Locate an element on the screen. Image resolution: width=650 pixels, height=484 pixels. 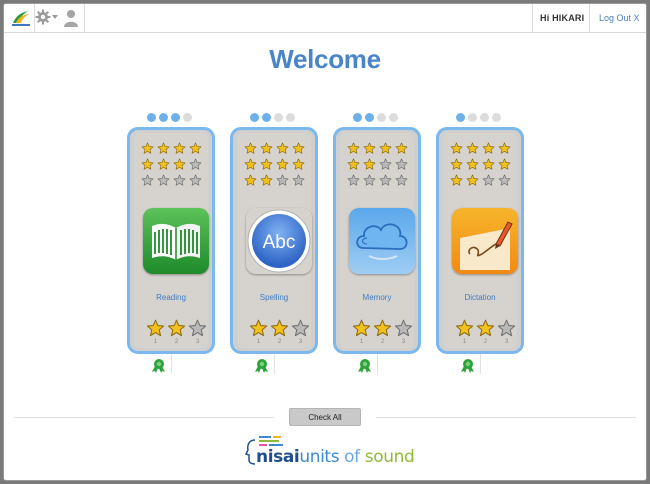
brand-wordmark: nisaiunits of sound is located at coordinates (335, 457).